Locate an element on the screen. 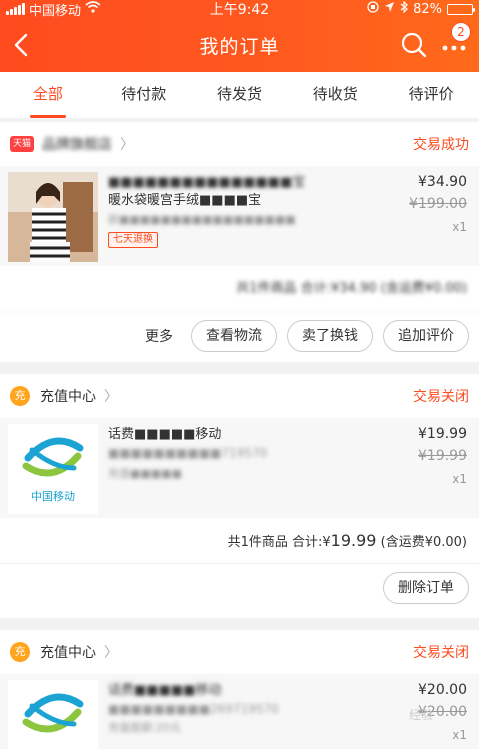 The image size is (479, 749). tab-pending-payment: 待付款 is located at coordinates (144, 95).